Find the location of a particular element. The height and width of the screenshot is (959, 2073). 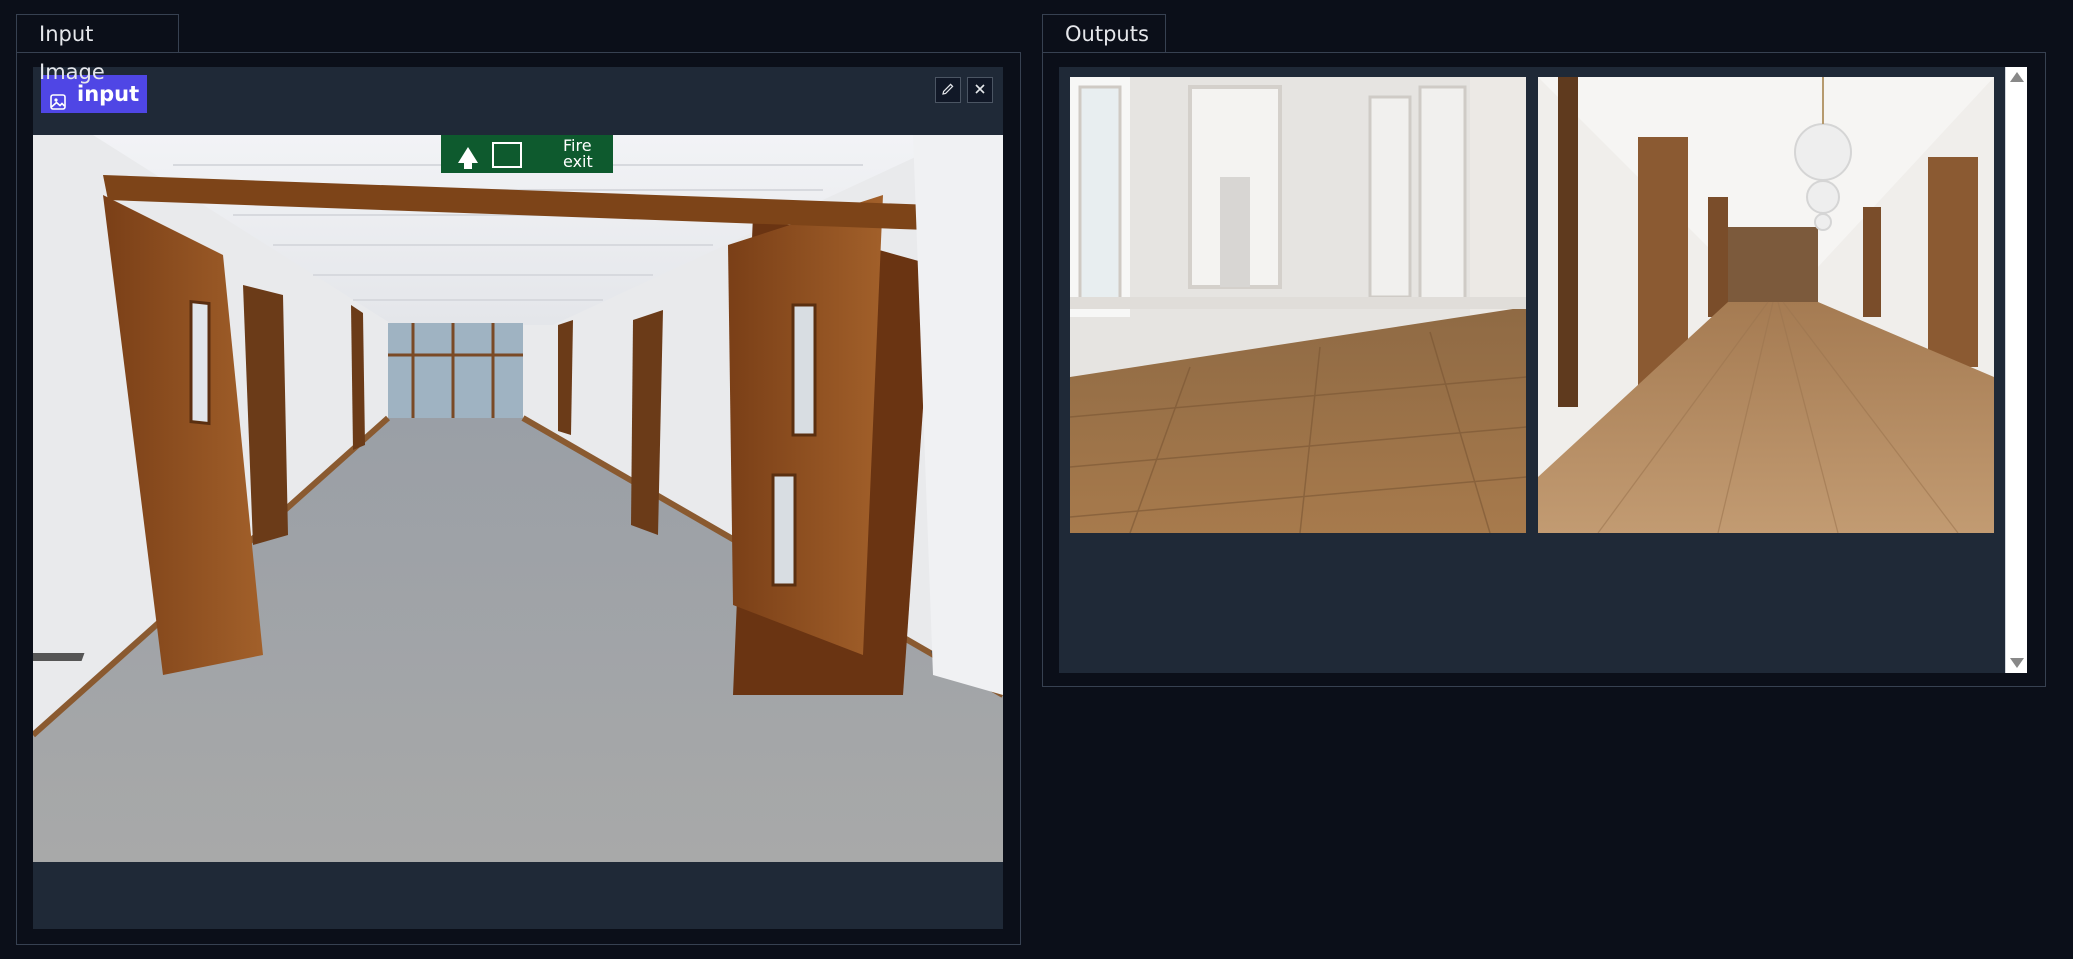

tab-outputs: Outputs is located at coordinates (1104, 33).